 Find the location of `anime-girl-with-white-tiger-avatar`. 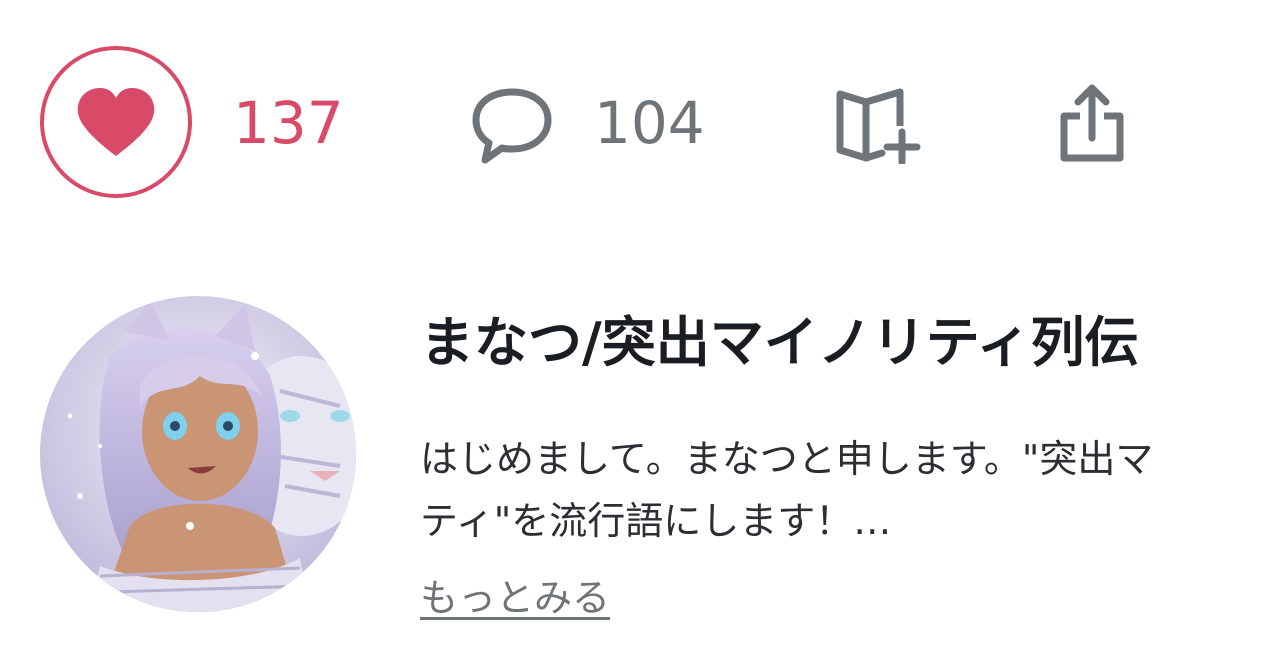

anime-girl-with-white-tiger-avatar is located at coordinates (198, 454).